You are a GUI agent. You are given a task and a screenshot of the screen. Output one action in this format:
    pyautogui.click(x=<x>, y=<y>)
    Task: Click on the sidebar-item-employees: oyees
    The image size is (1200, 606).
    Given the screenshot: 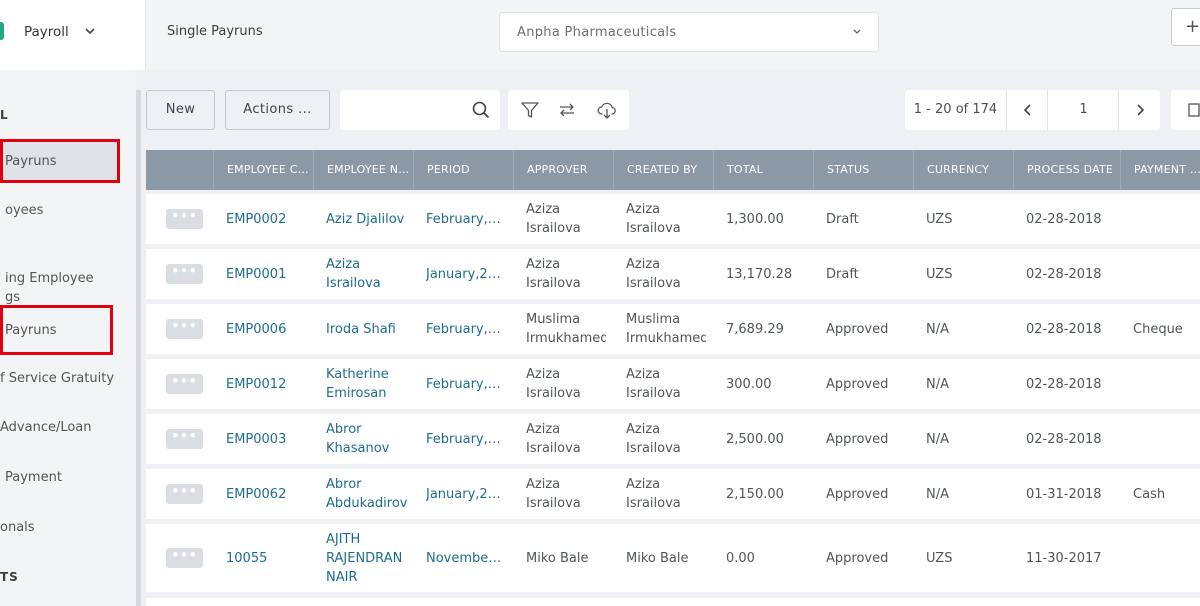 What is the action you would take?
    pyautogui.click(x=60, y=210)
    